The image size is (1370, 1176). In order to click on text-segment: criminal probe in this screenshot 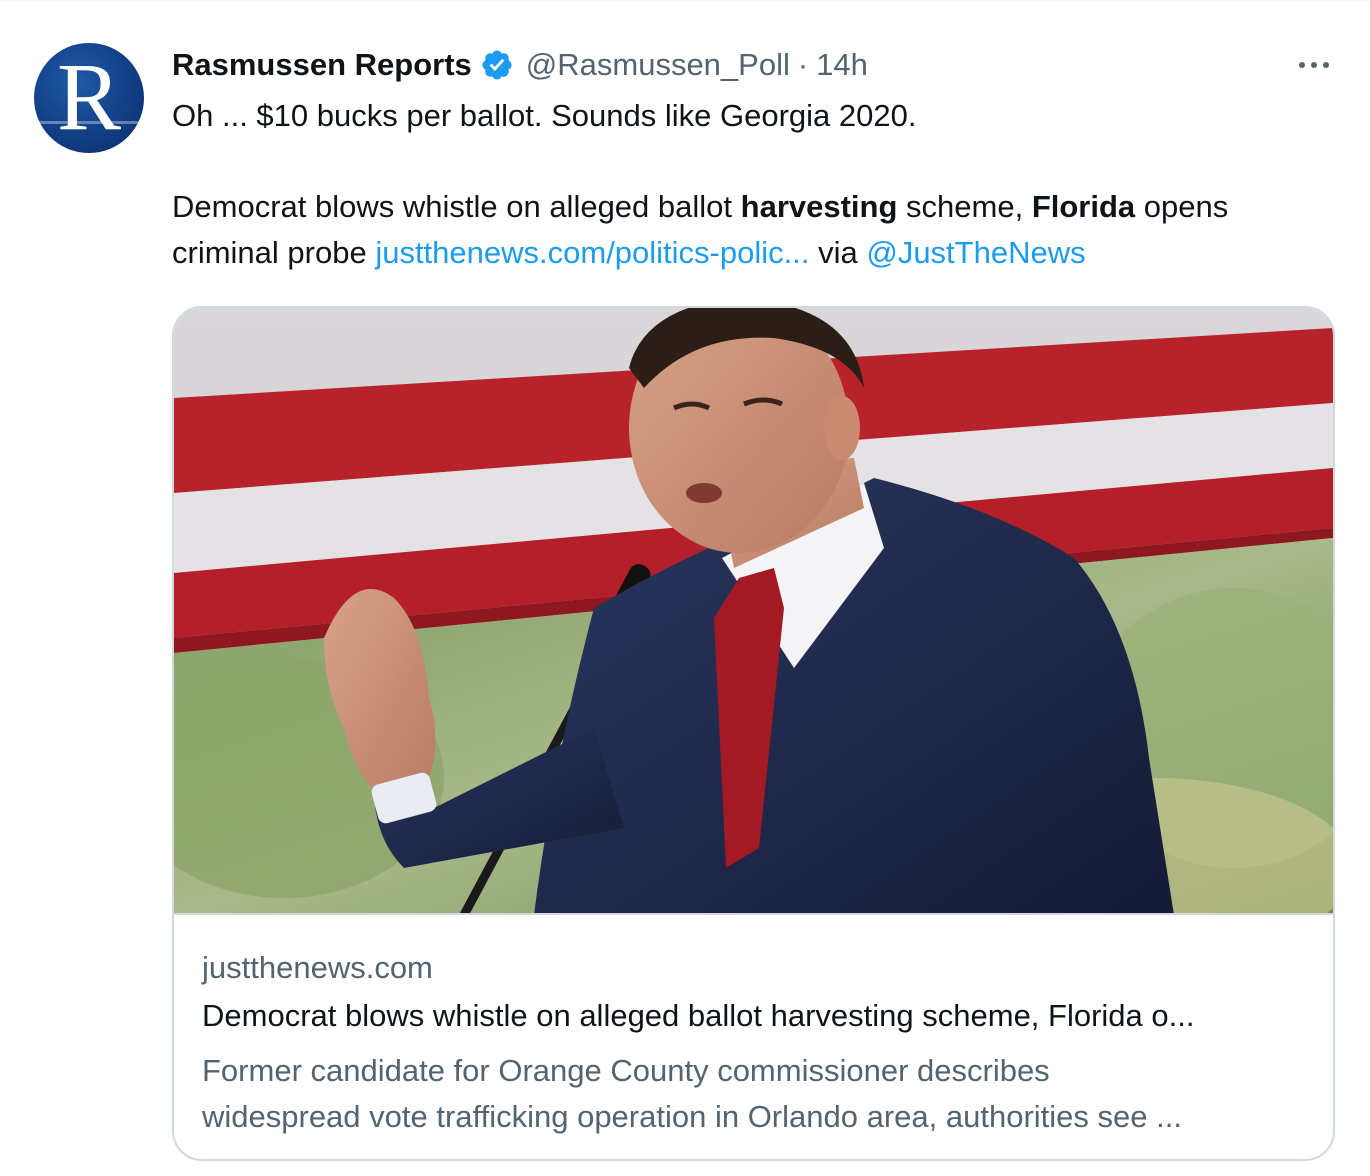, I will do `click(274, 252)`.